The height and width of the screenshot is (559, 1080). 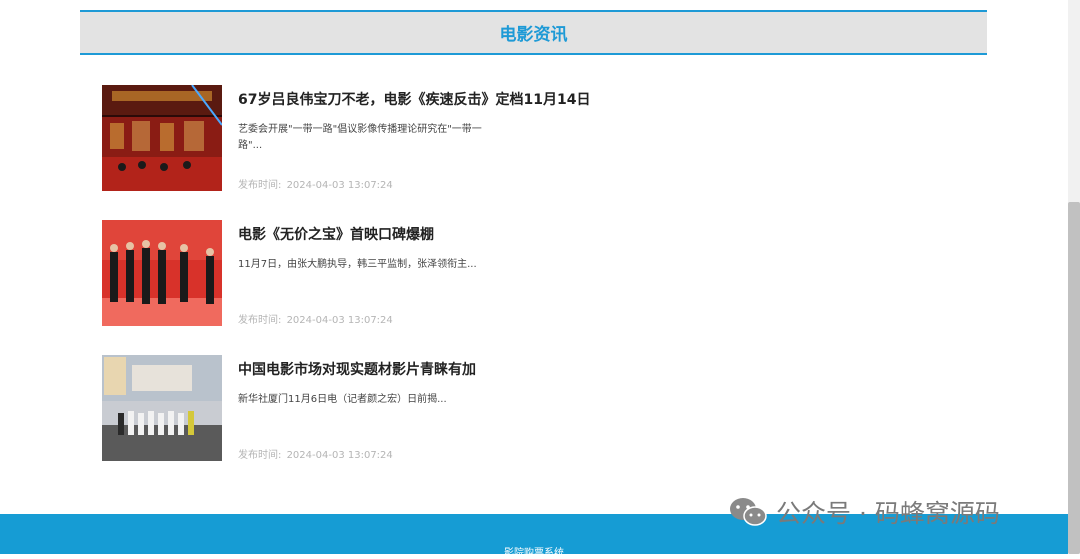 I want to click on wechat-icon, so click(x=748, y=512).